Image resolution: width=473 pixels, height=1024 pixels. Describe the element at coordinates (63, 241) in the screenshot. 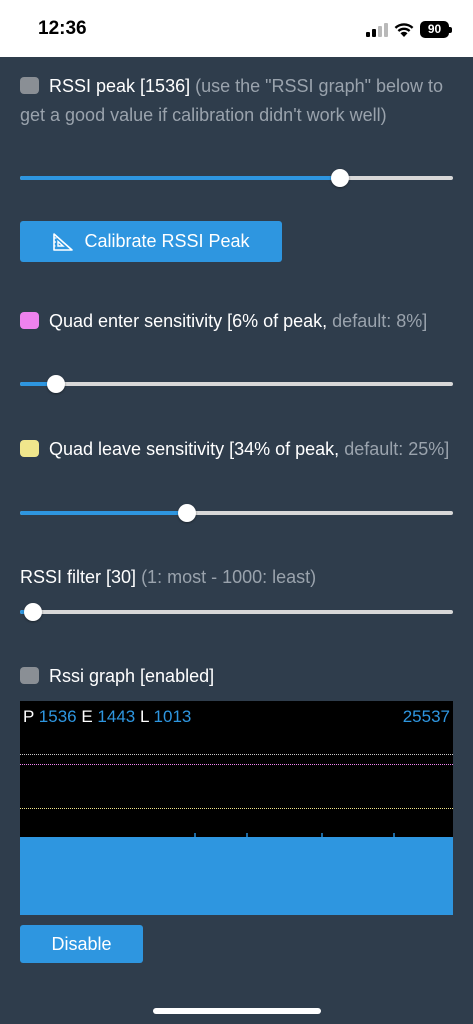

I see `set-square-icon` at that location.